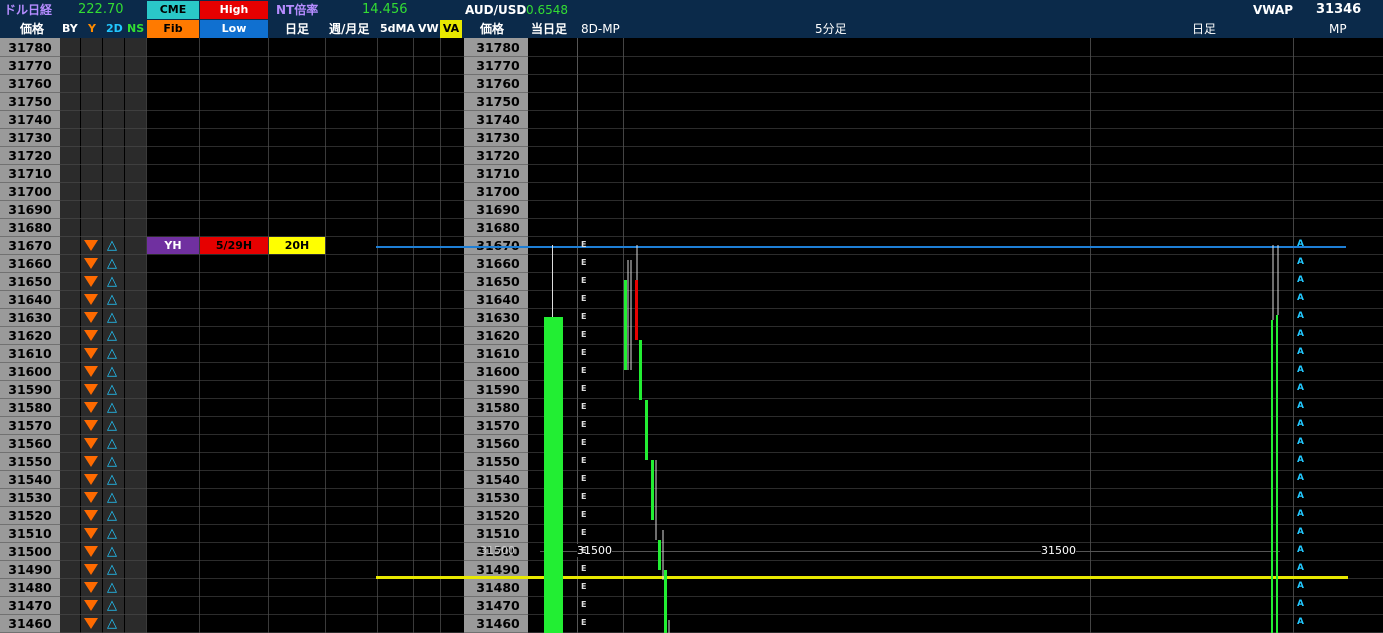 The height and width of the screenshot is (633, 1383). I want to click on 20-high-marker: 20H, so click(297, 245).